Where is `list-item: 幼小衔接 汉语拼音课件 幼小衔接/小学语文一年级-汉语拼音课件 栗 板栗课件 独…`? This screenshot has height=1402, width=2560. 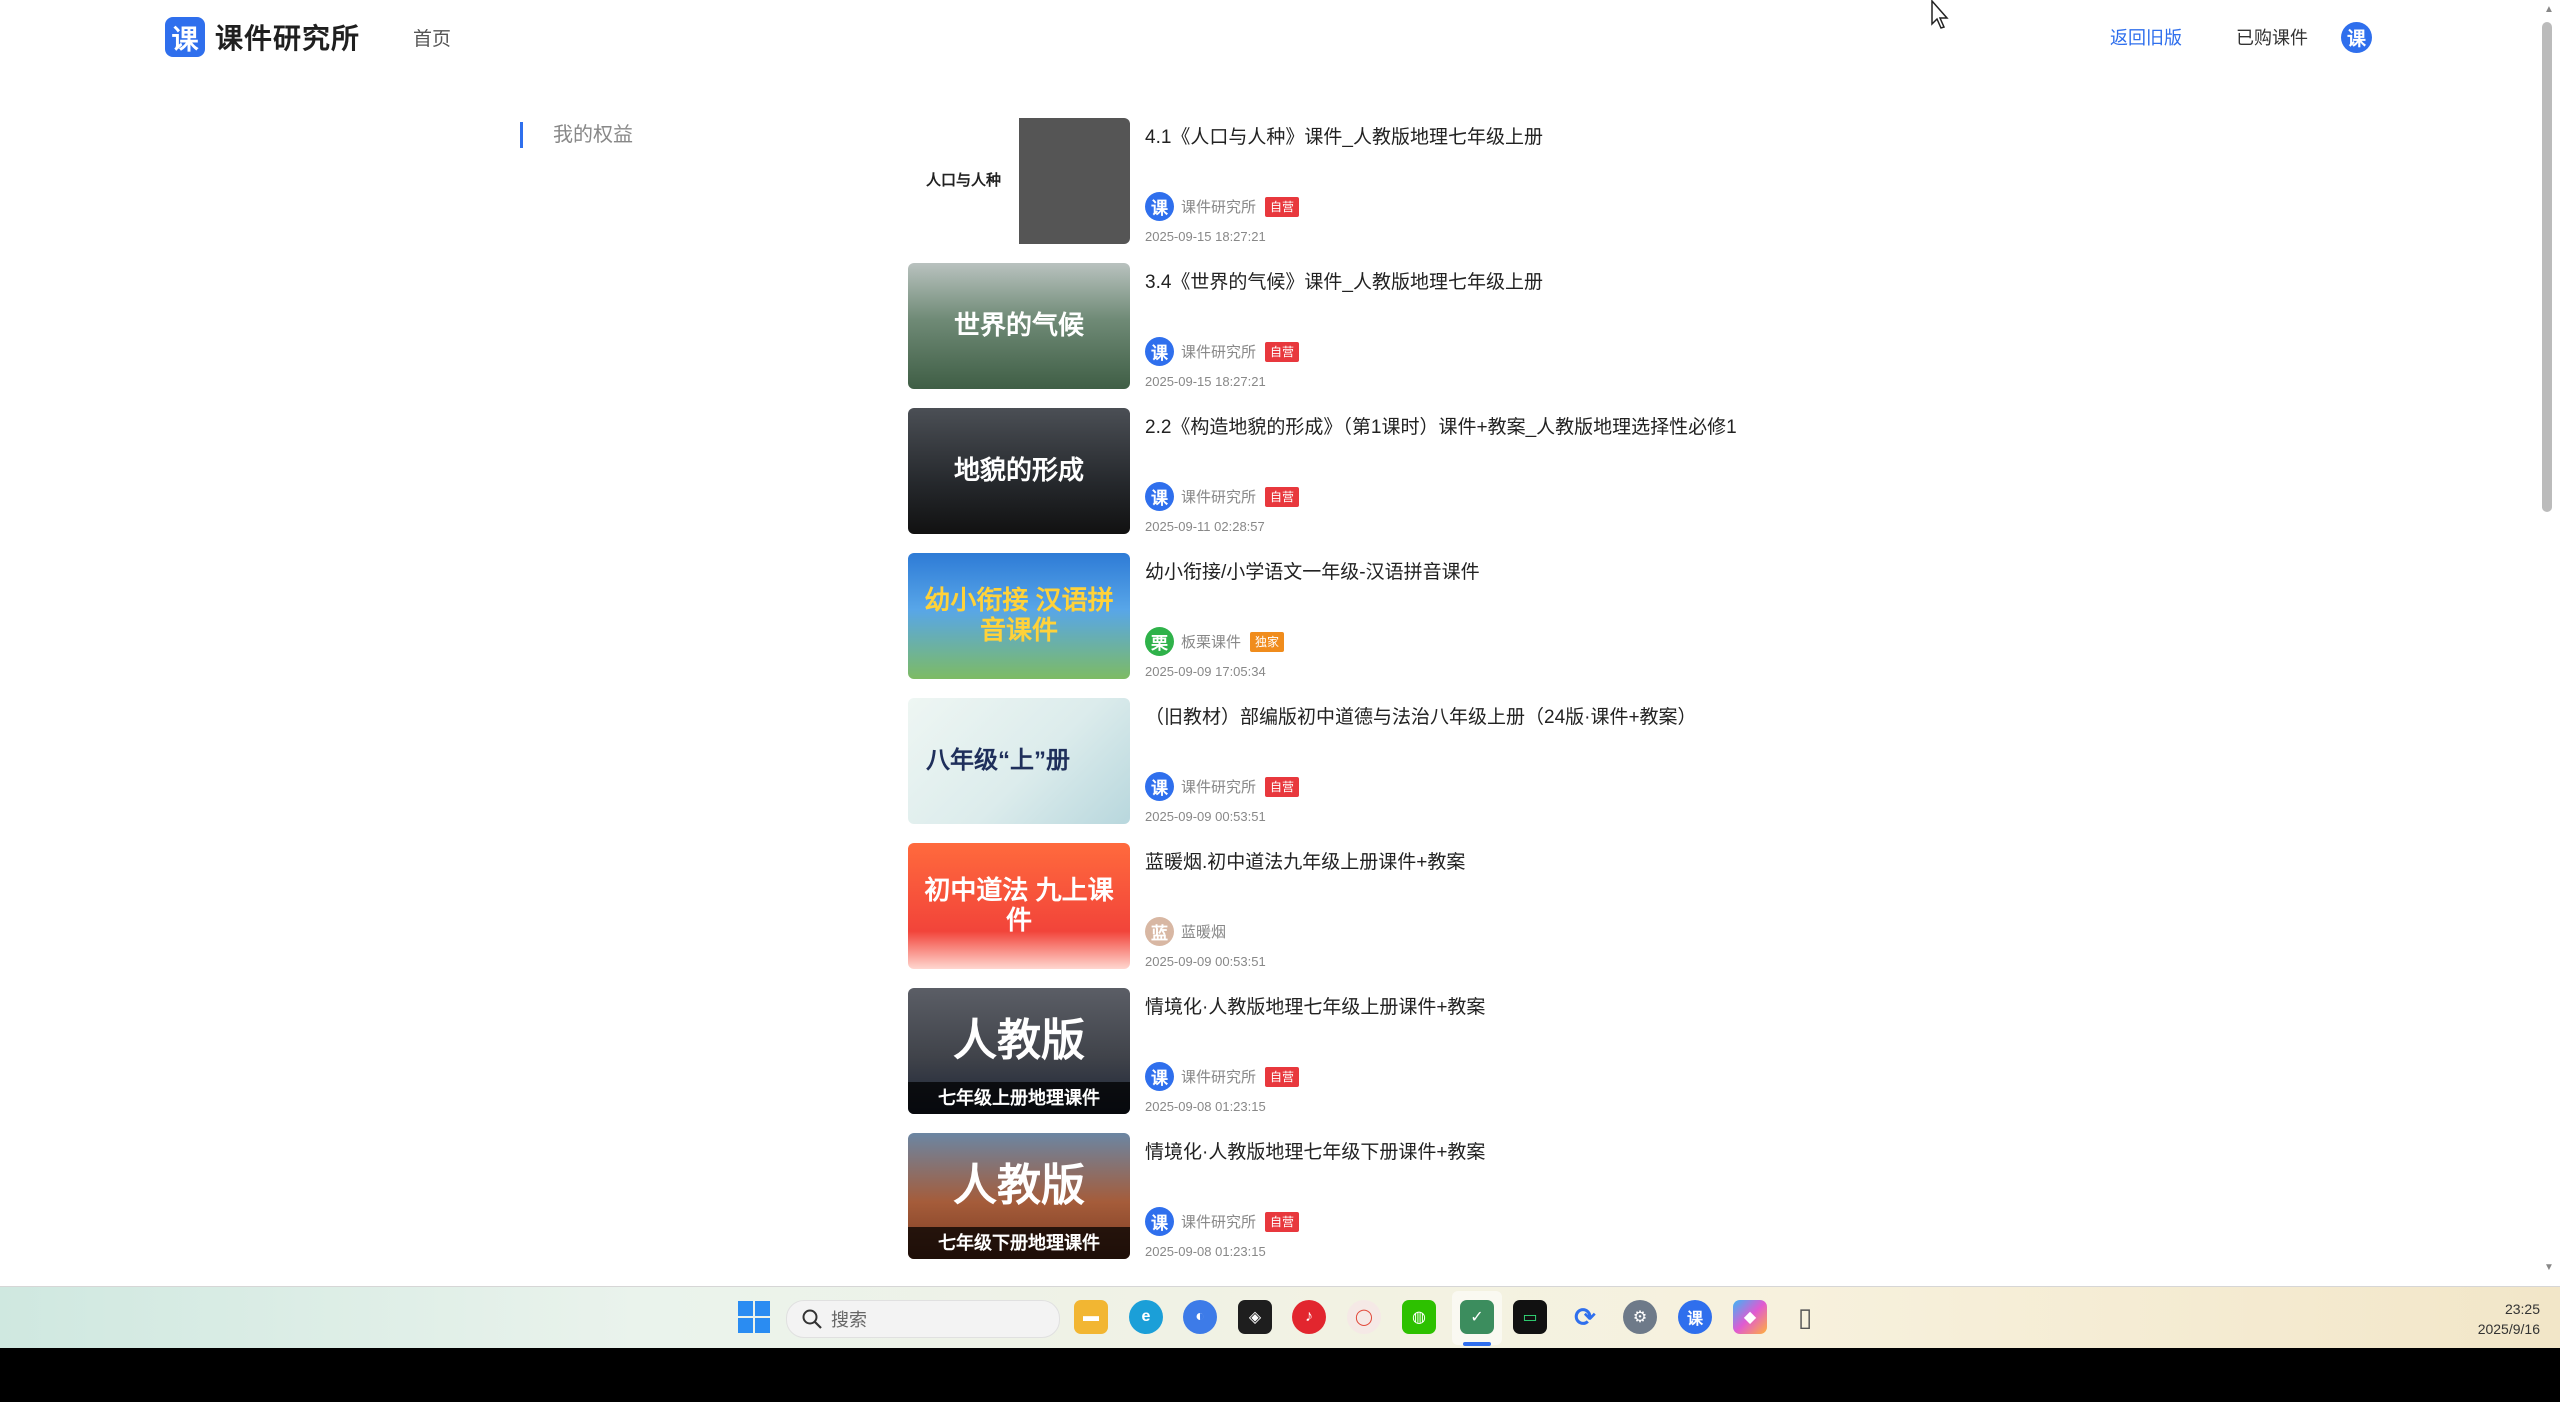
list-item: 幼小衔接 汉语拼音课件 幼小衔接/小学语文一年级-汉语拼音课件 栗 板栗课件 独… is located at coordinates (1508, 625).